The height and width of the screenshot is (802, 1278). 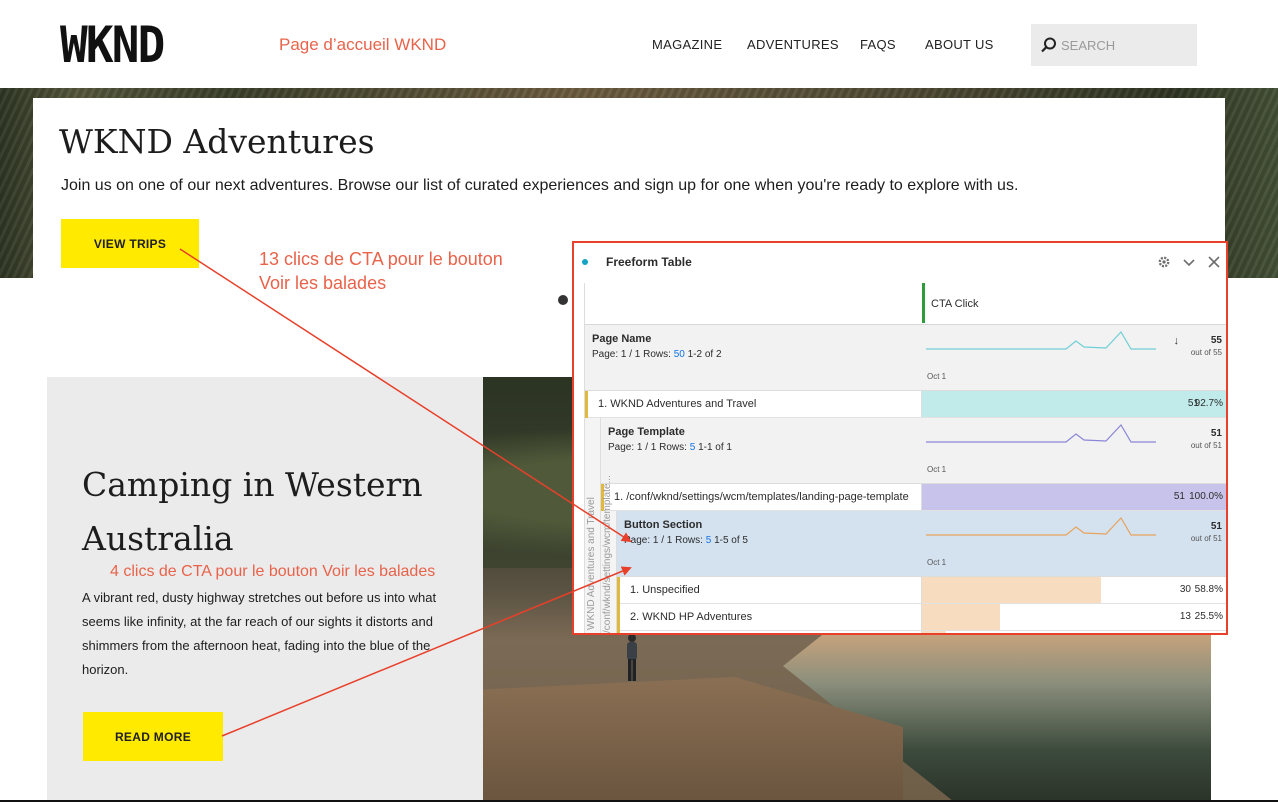 What do you see at coordinates (363, 44) in the screenshot?
I see `homepage-annotation: Page d’accueil WKND` at bounding box center [363, 44].